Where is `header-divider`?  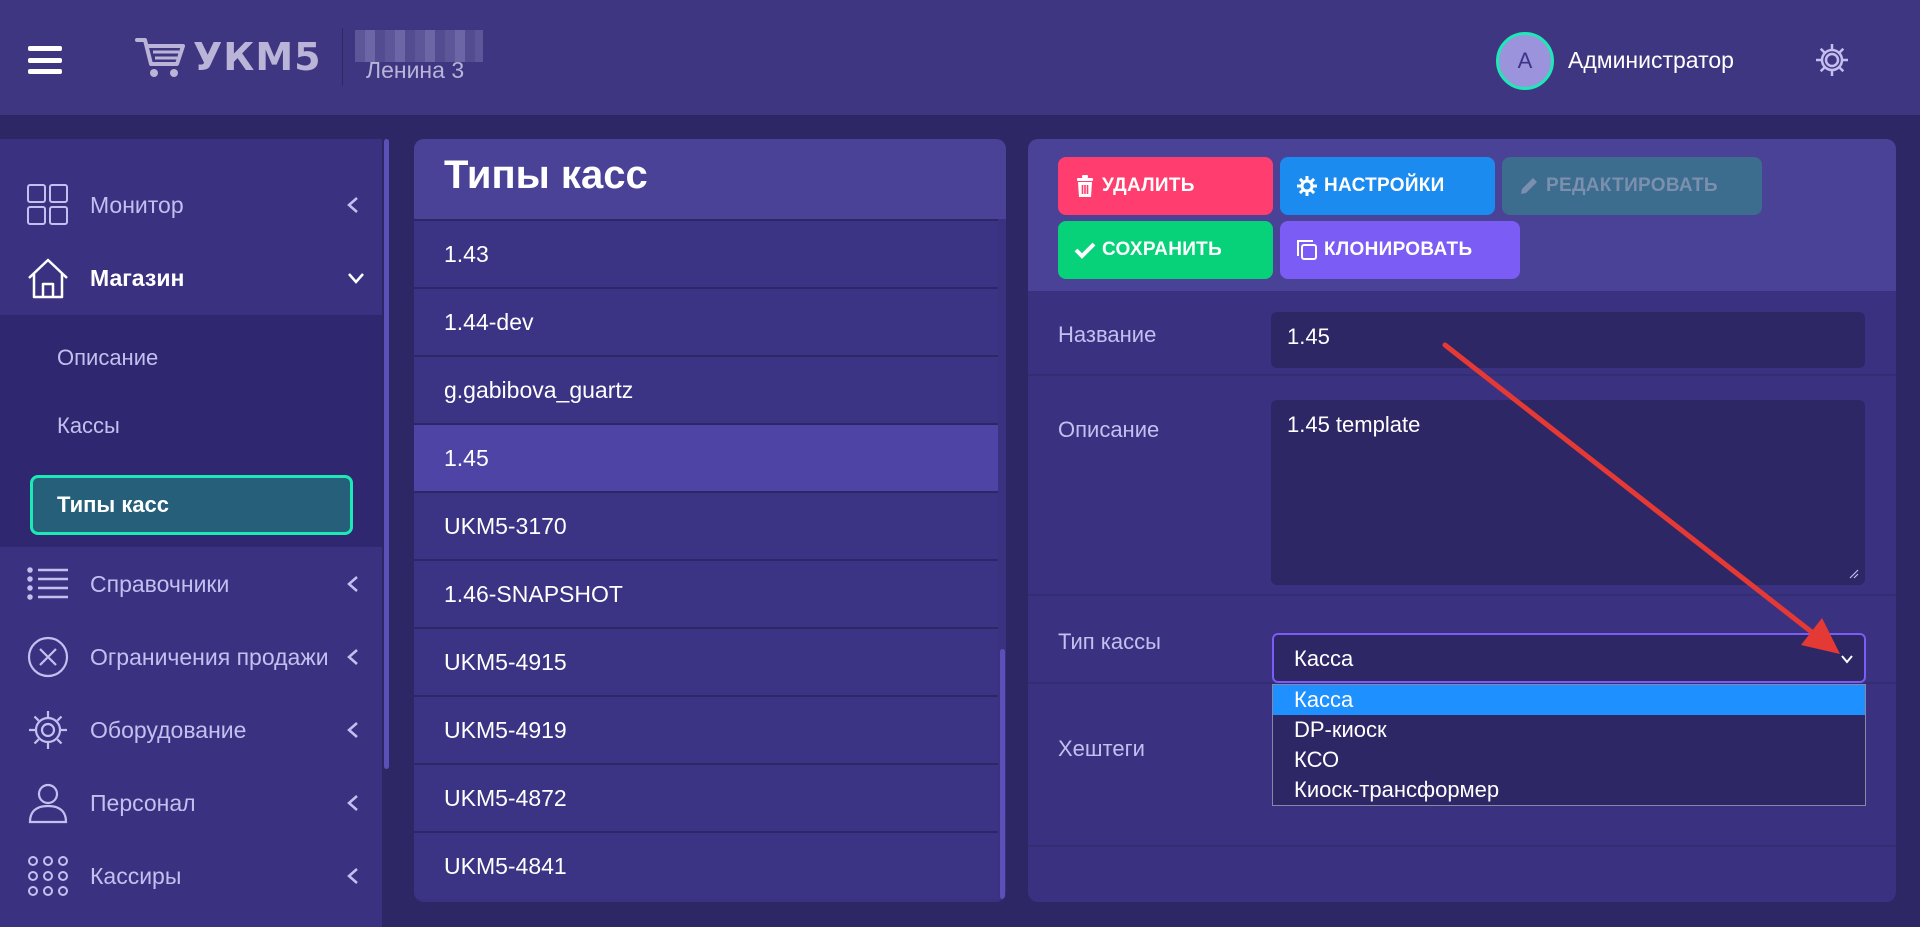
header-divider is located at coordinates (342, 57).